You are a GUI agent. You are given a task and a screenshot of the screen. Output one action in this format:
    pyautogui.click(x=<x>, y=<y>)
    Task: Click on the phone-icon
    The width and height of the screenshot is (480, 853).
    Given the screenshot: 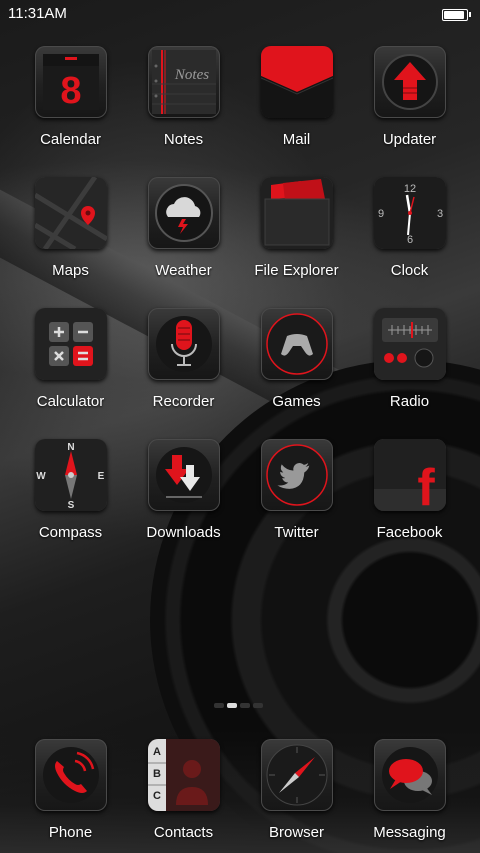 What is the action you would take?
    pyautogui.click(x=70, y=775)
    